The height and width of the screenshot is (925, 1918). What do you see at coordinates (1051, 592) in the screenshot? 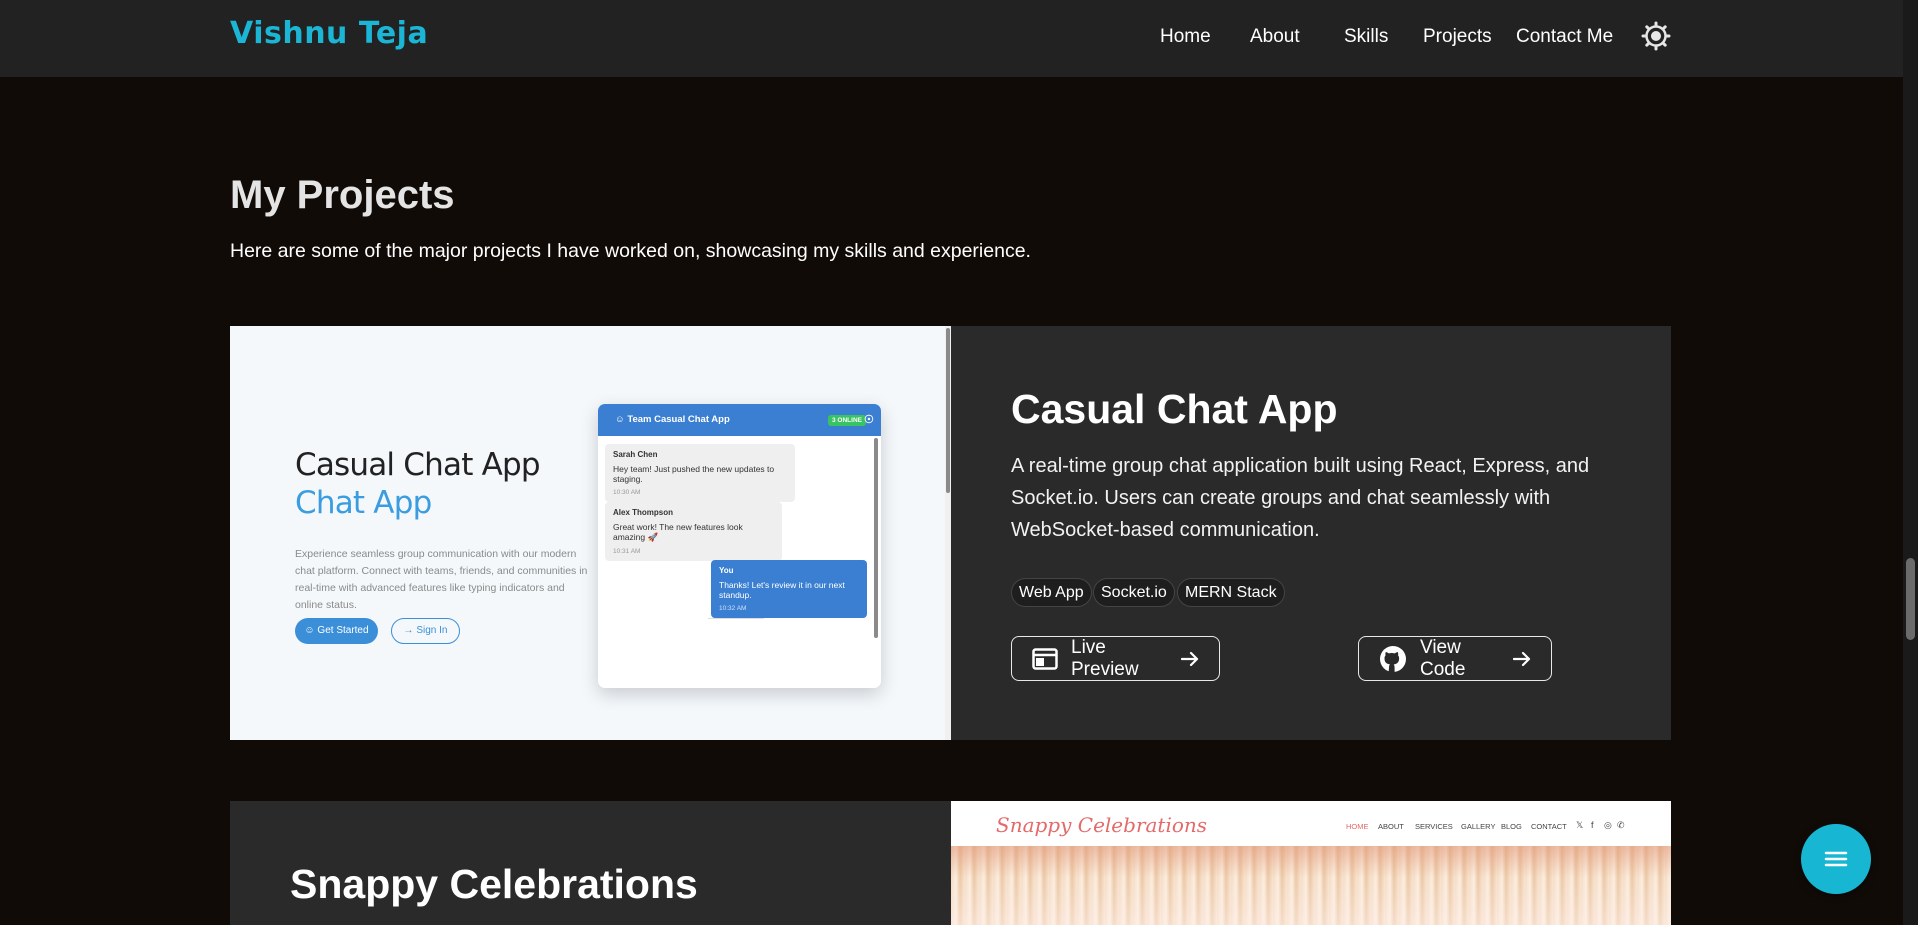
I see `project-tag: Web App` at bounding box center [1051, 592].